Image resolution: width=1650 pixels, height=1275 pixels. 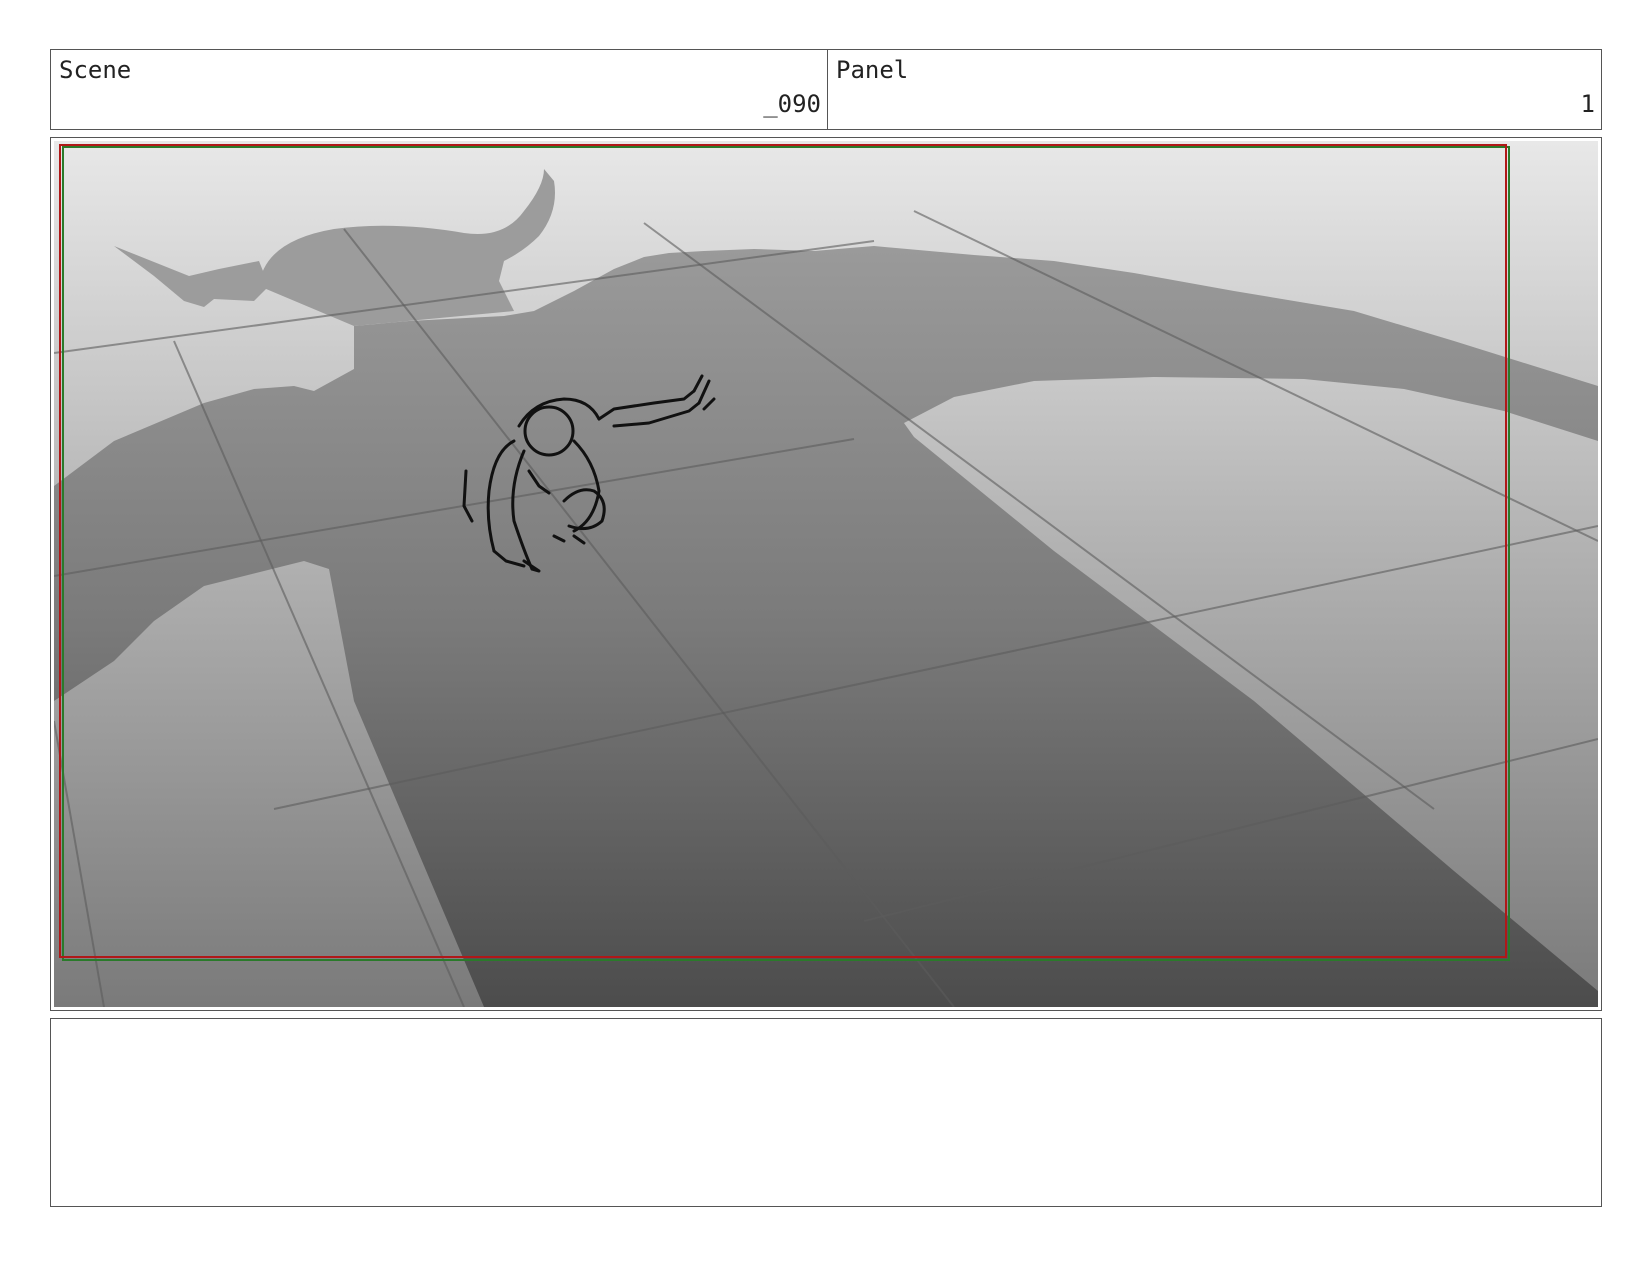 What do you see at coordinates (95, 70) in the screenshot?
I see `scene-label: Scene` at bounding box center [95, 70].